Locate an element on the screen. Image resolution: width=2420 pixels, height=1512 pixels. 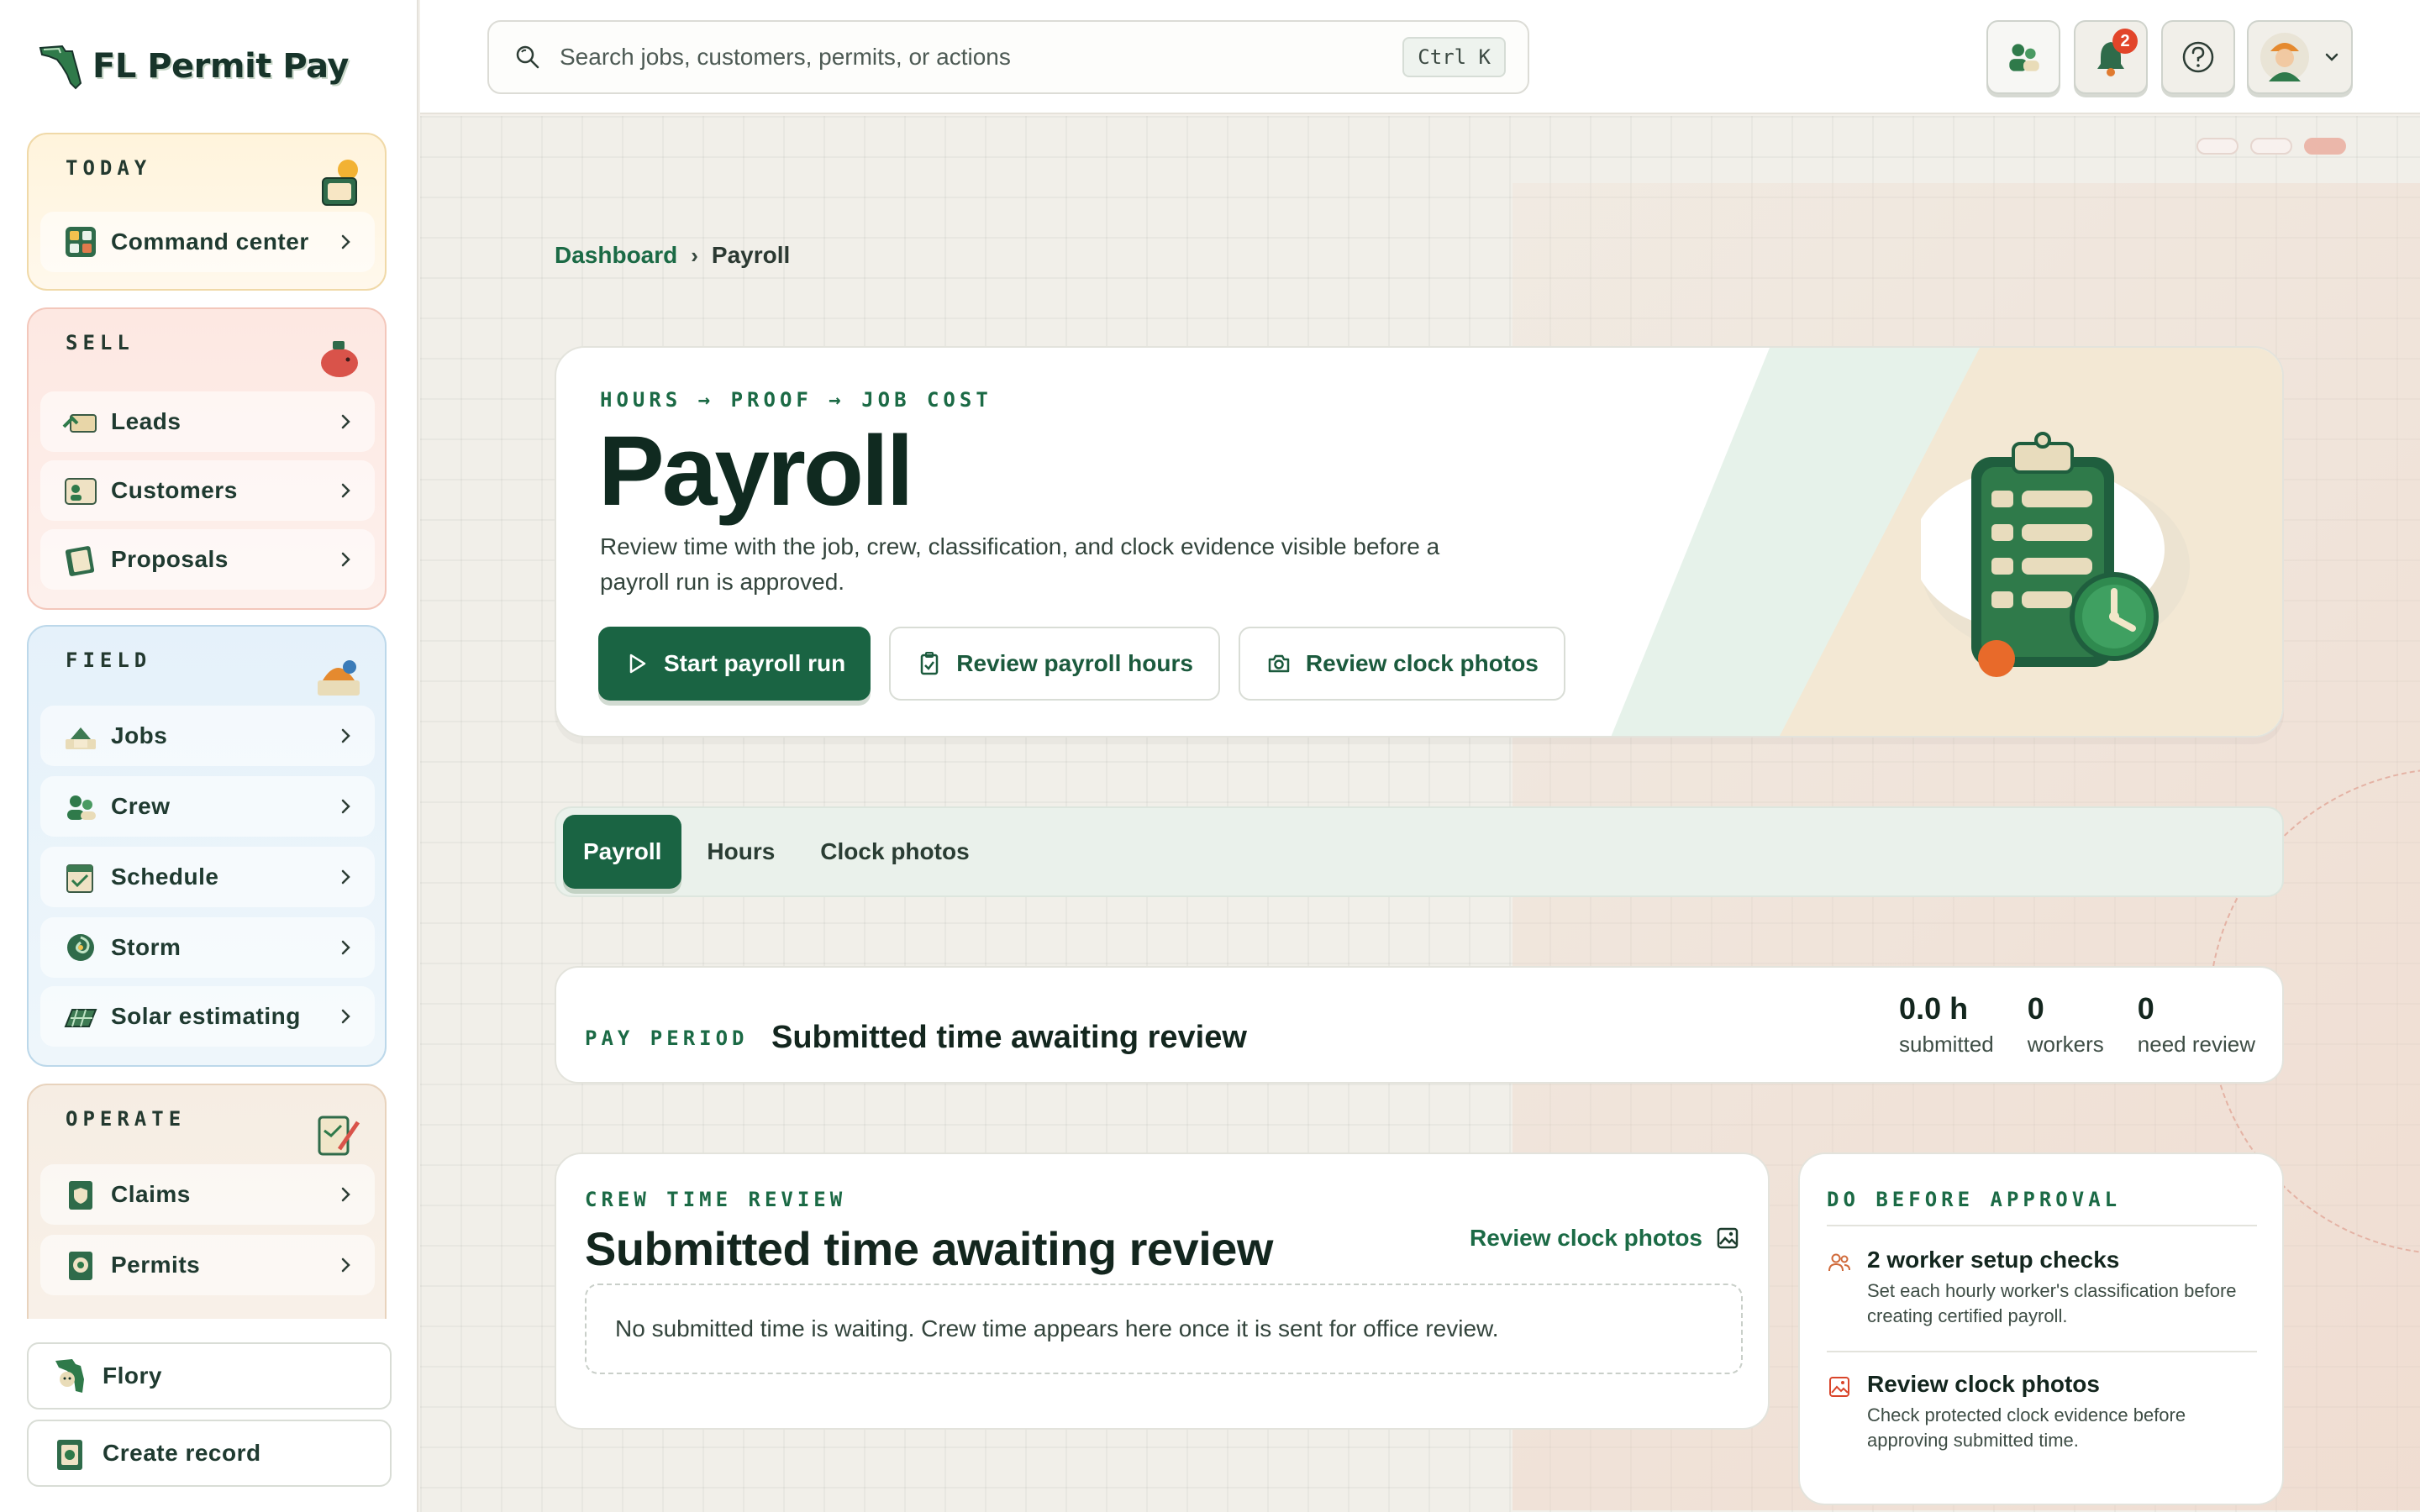
brand: FL Permit Pay is located at coordinates (193, 66).